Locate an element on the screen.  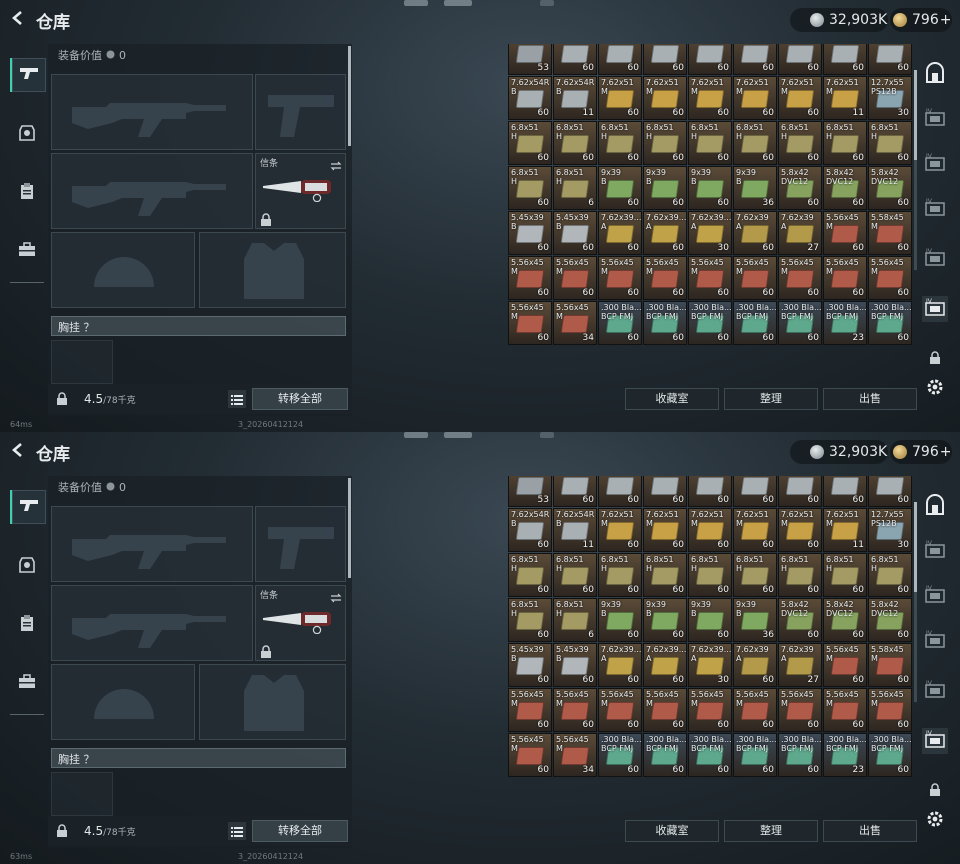
helmet-slot is located at coordinates (123, 702).